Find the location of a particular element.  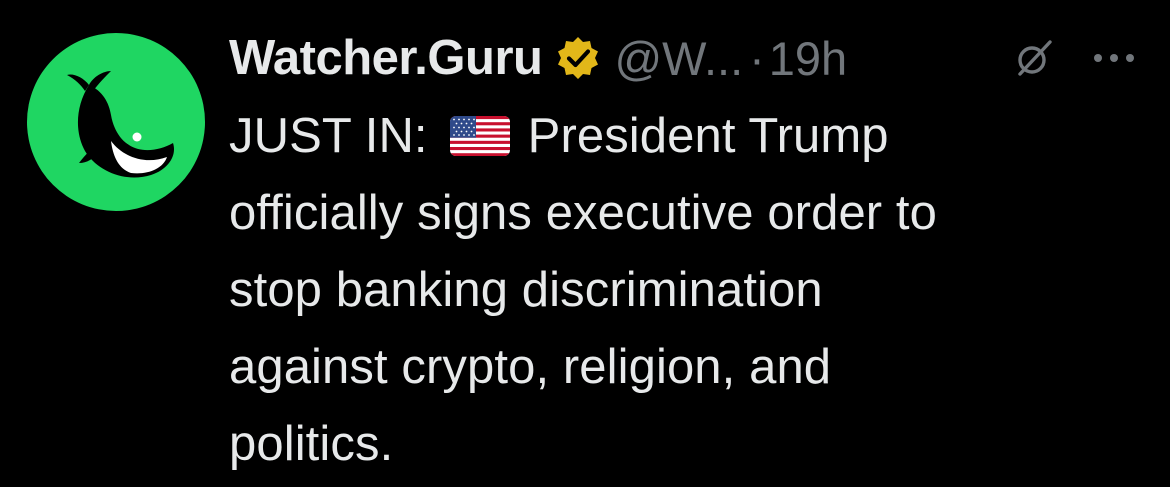

author-display-name: Watcher.Guru is located at coordinates (386, 58).